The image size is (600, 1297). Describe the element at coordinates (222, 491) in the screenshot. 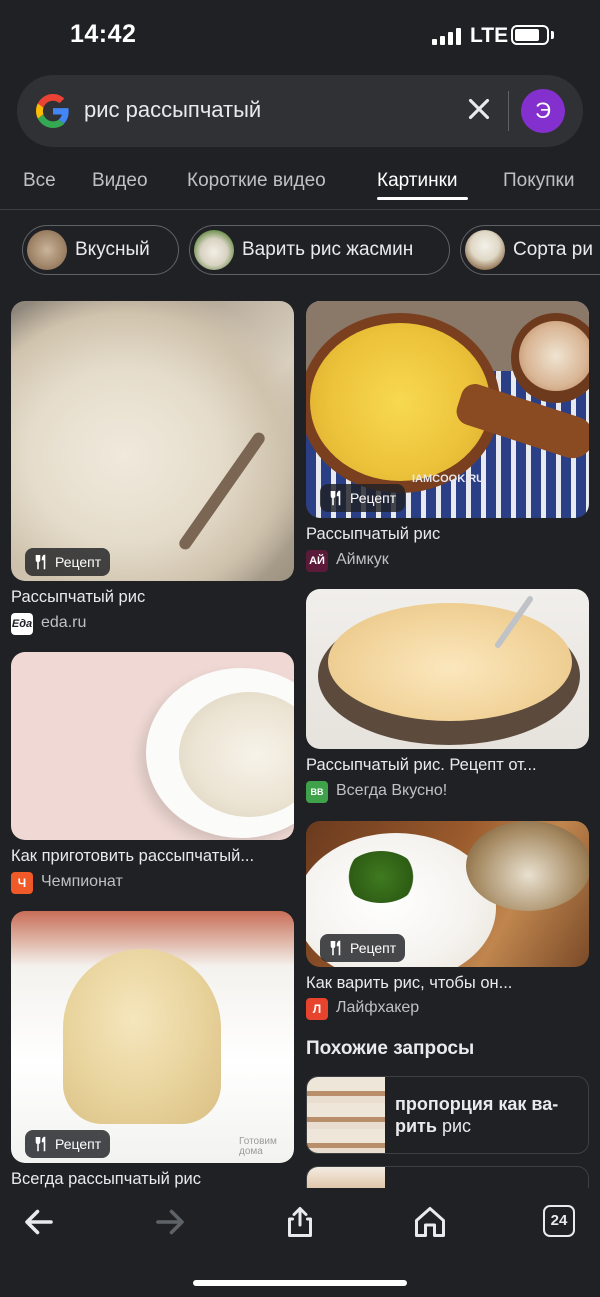

I see `spoon-shape` at that location.